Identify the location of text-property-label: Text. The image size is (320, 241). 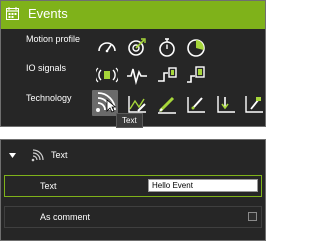
(48, 186).